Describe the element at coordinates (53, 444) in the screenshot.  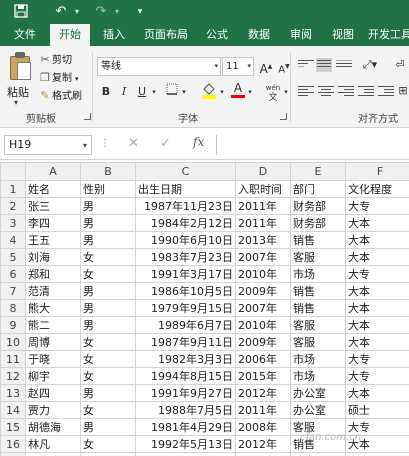
I see `cell-a16: 林凡` at that location.